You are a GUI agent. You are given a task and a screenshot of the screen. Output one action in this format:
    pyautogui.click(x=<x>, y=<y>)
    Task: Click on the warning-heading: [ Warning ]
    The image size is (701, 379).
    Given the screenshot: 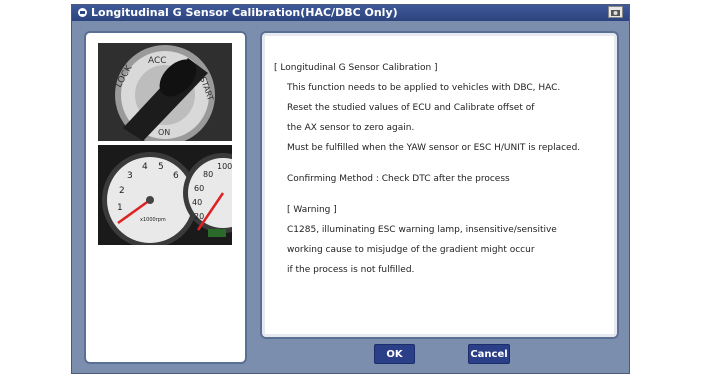 What is the action you would take?
    pyautogui.click(x=312, y=210)
    